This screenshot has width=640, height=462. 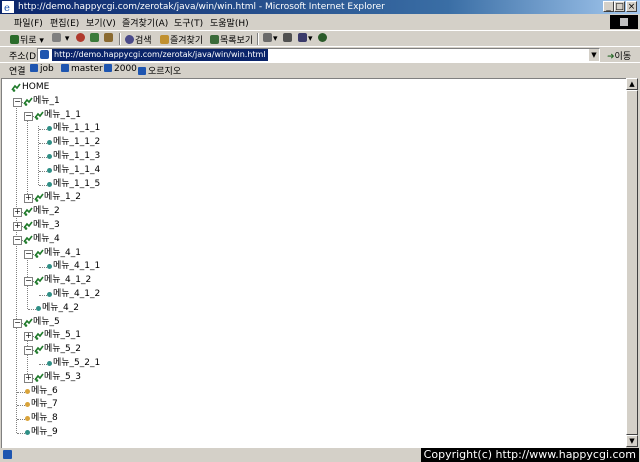 What do you see at coordinates (231, 39) in the screenshot?
I see `history-button: 목록보기` at bounding box center [231, 39].